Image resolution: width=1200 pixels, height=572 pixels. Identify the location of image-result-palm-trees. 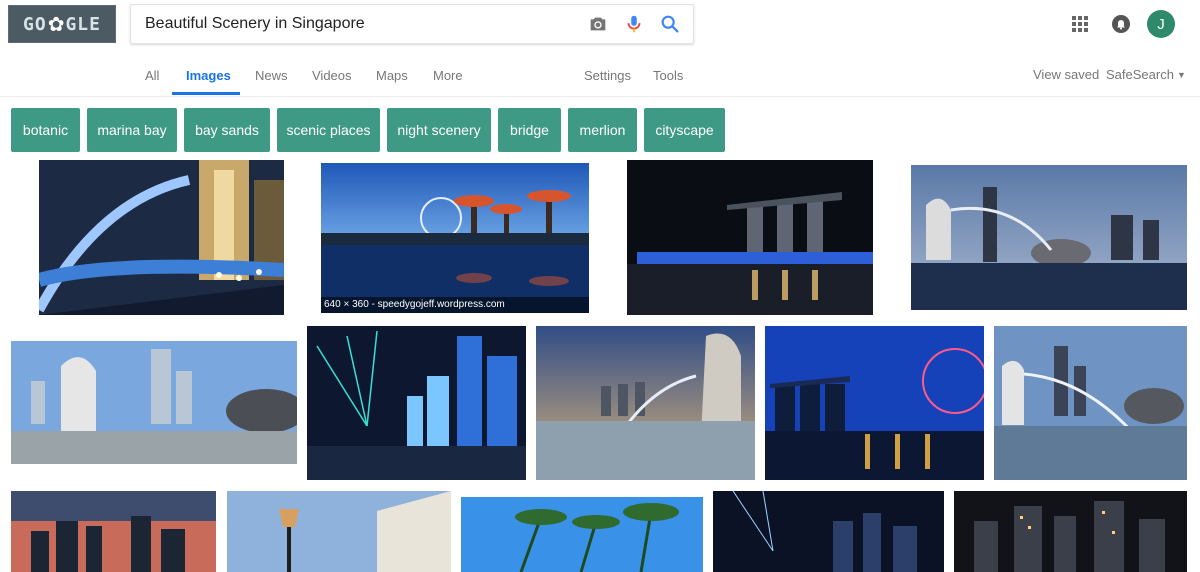
(582, 534).